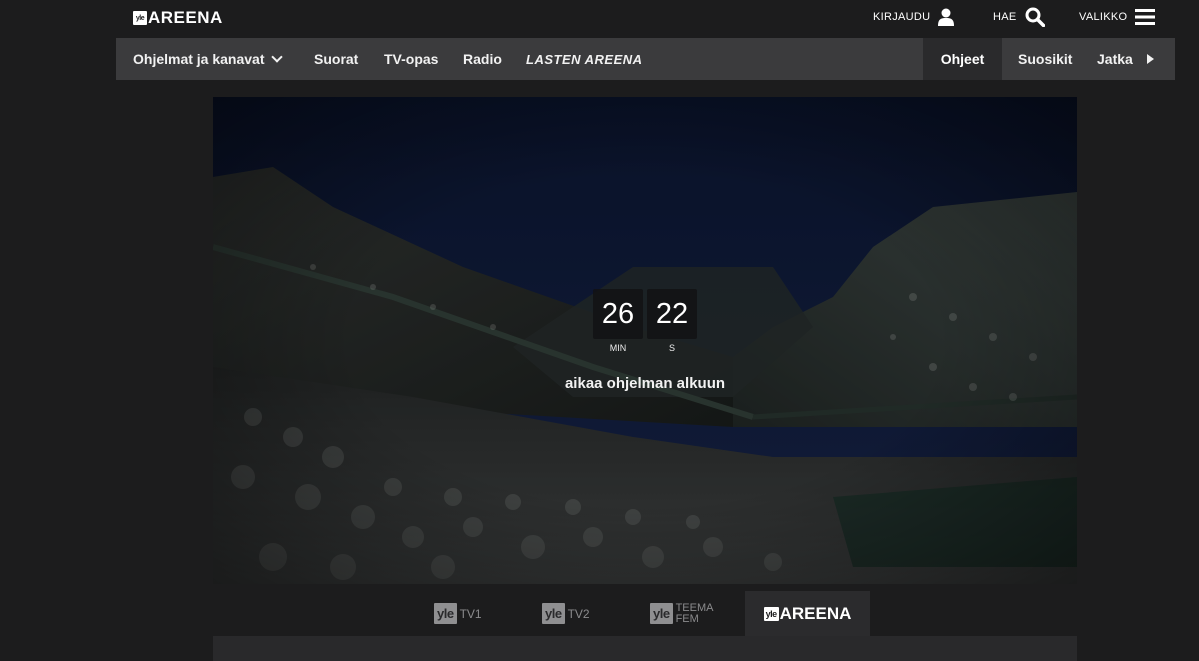  Describe the element at coordinates (645, 321) in the screenshot. I see `countdown-timer: 26 MIN 22 S` at that location.